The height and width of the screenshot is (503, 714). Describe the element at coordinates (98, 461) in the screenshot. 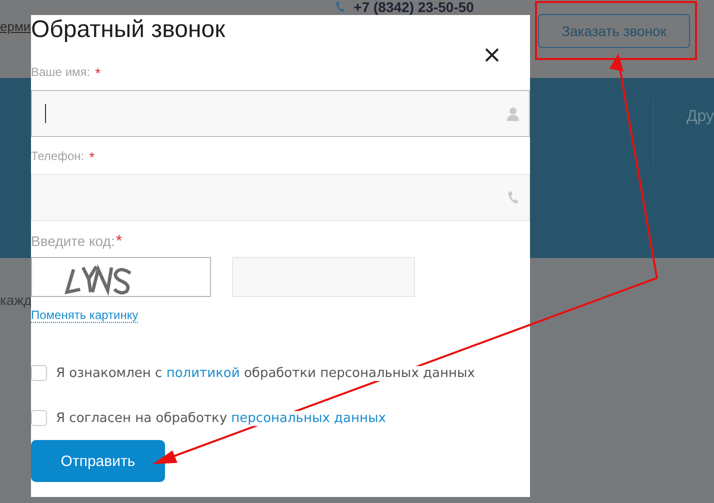

I see `submit-button: Отправить` at that location.